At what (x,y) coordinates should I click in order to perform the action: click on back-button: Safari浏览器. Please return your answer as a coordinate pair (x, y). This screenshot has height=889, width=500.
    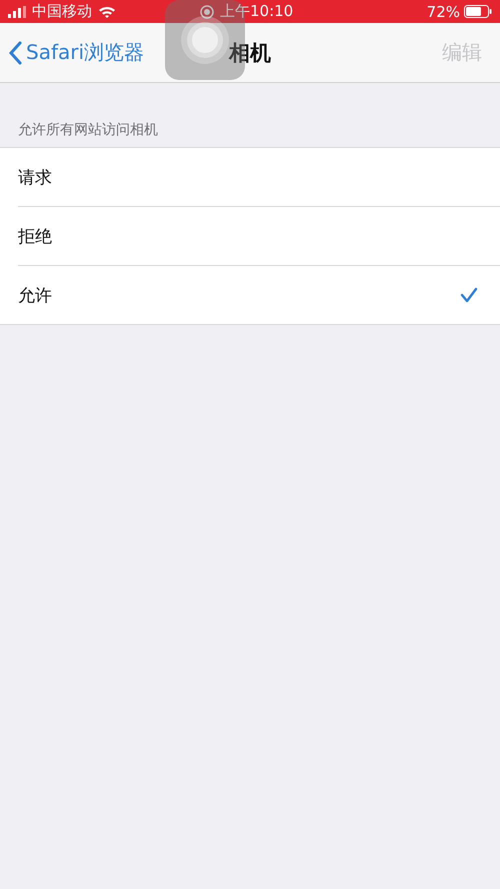
    Looking at the image, I should click on (76, 52).